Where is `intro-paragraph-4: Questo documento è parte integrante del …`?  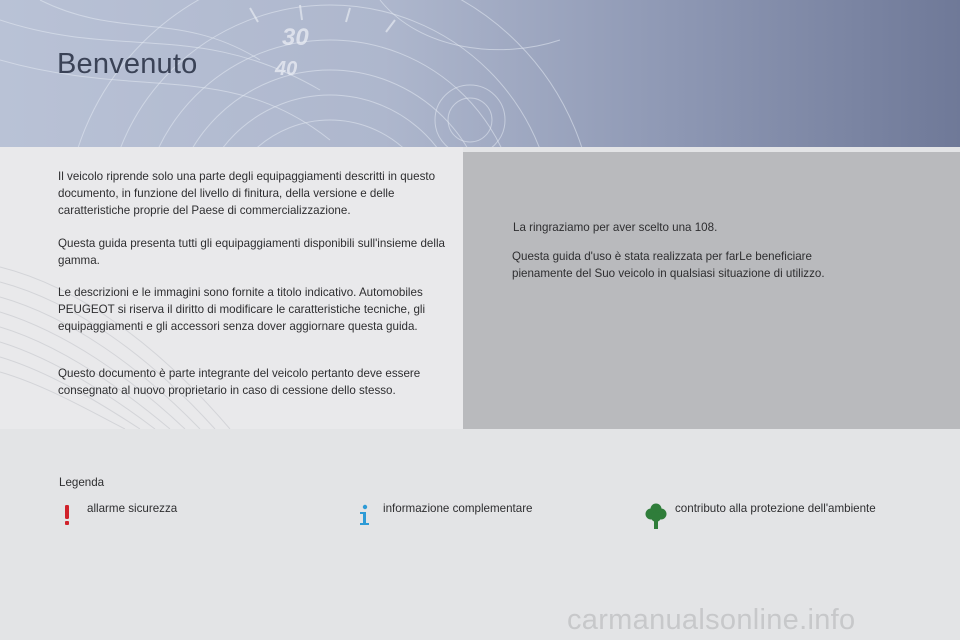 intro-paragraph-4: Questo documento è parte integrante del … is located at coordinates (239, 382).